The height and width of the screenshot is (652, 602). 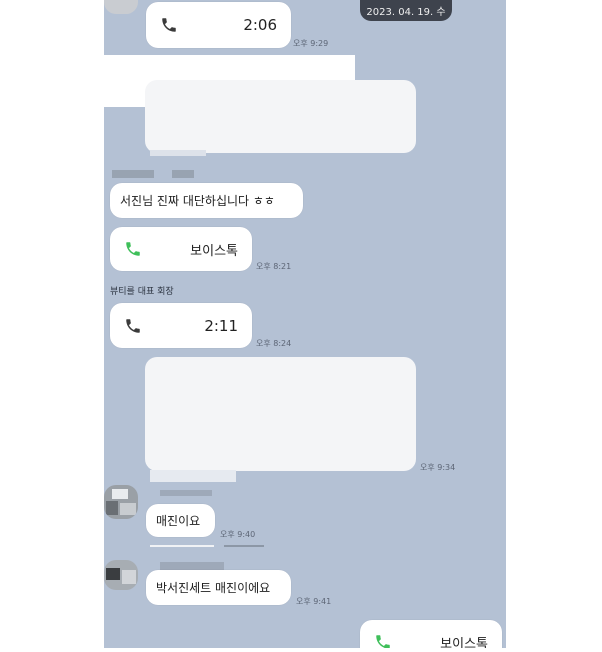 I want to click on message-bubble: 박서진세트 매진이에요, so click(x=218, y=587).